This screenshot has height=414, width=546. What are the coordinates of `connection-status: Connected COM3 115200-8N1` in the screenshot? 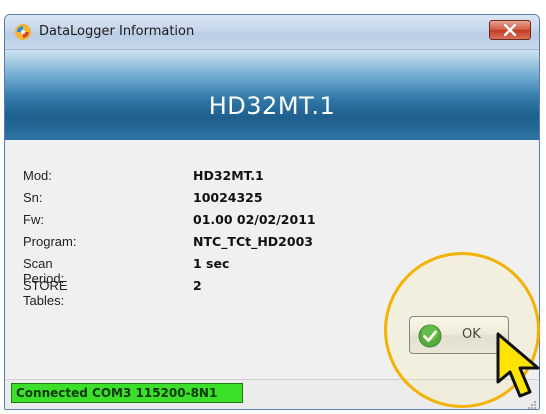 It's located at (127, 393).